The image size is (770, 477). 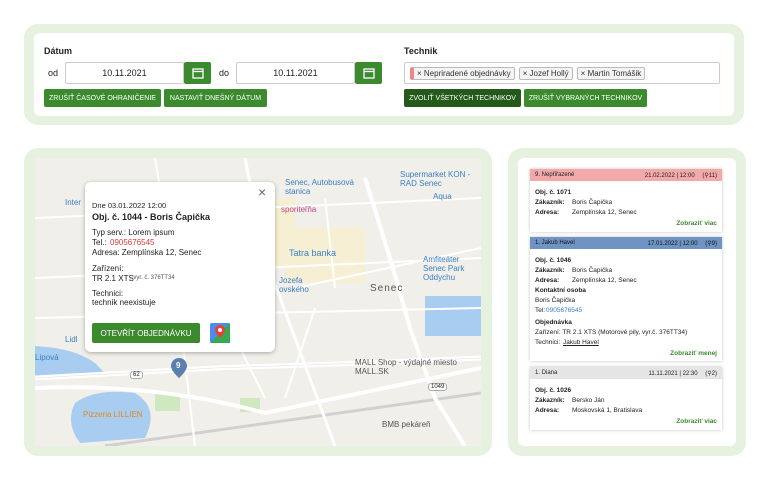 What do you see at coordinates (102, 98) in the screenshot?
I see `clear-time-range-button: ZRUŠIŤ ČASOVÉ OHRANIČENIE` at bounding box center [102, 98].